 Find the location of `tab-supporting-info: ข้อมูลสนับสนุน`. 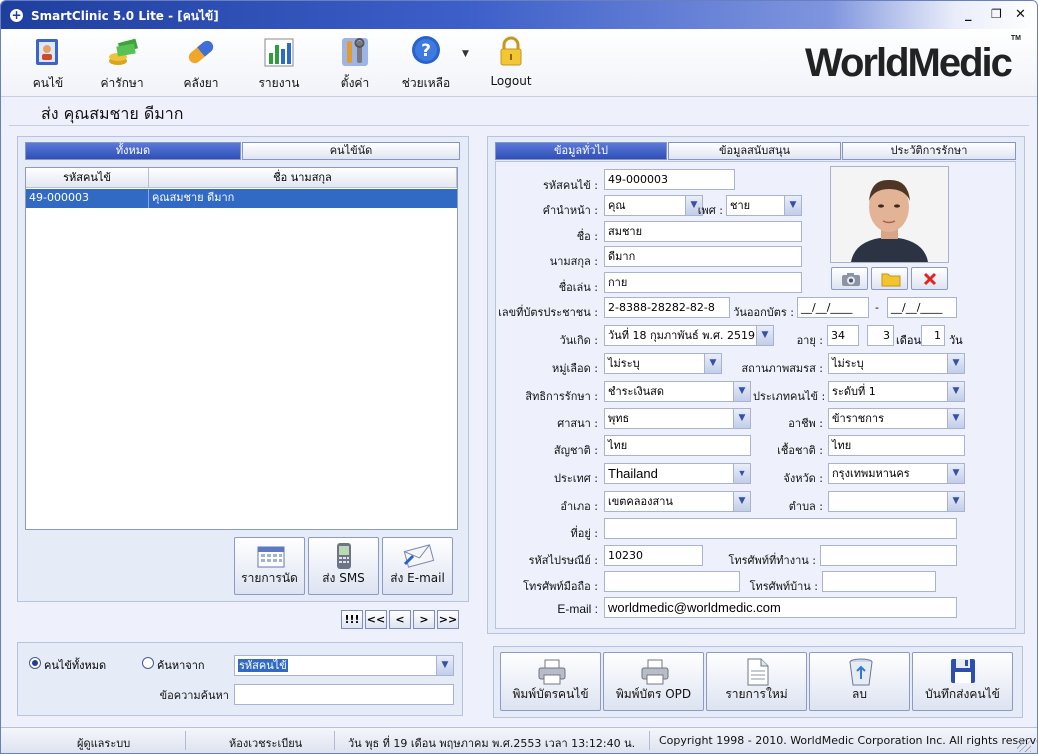

tab-supporting-info: ข้อมูลสนับสนุน is located at coordinates (754, 151).